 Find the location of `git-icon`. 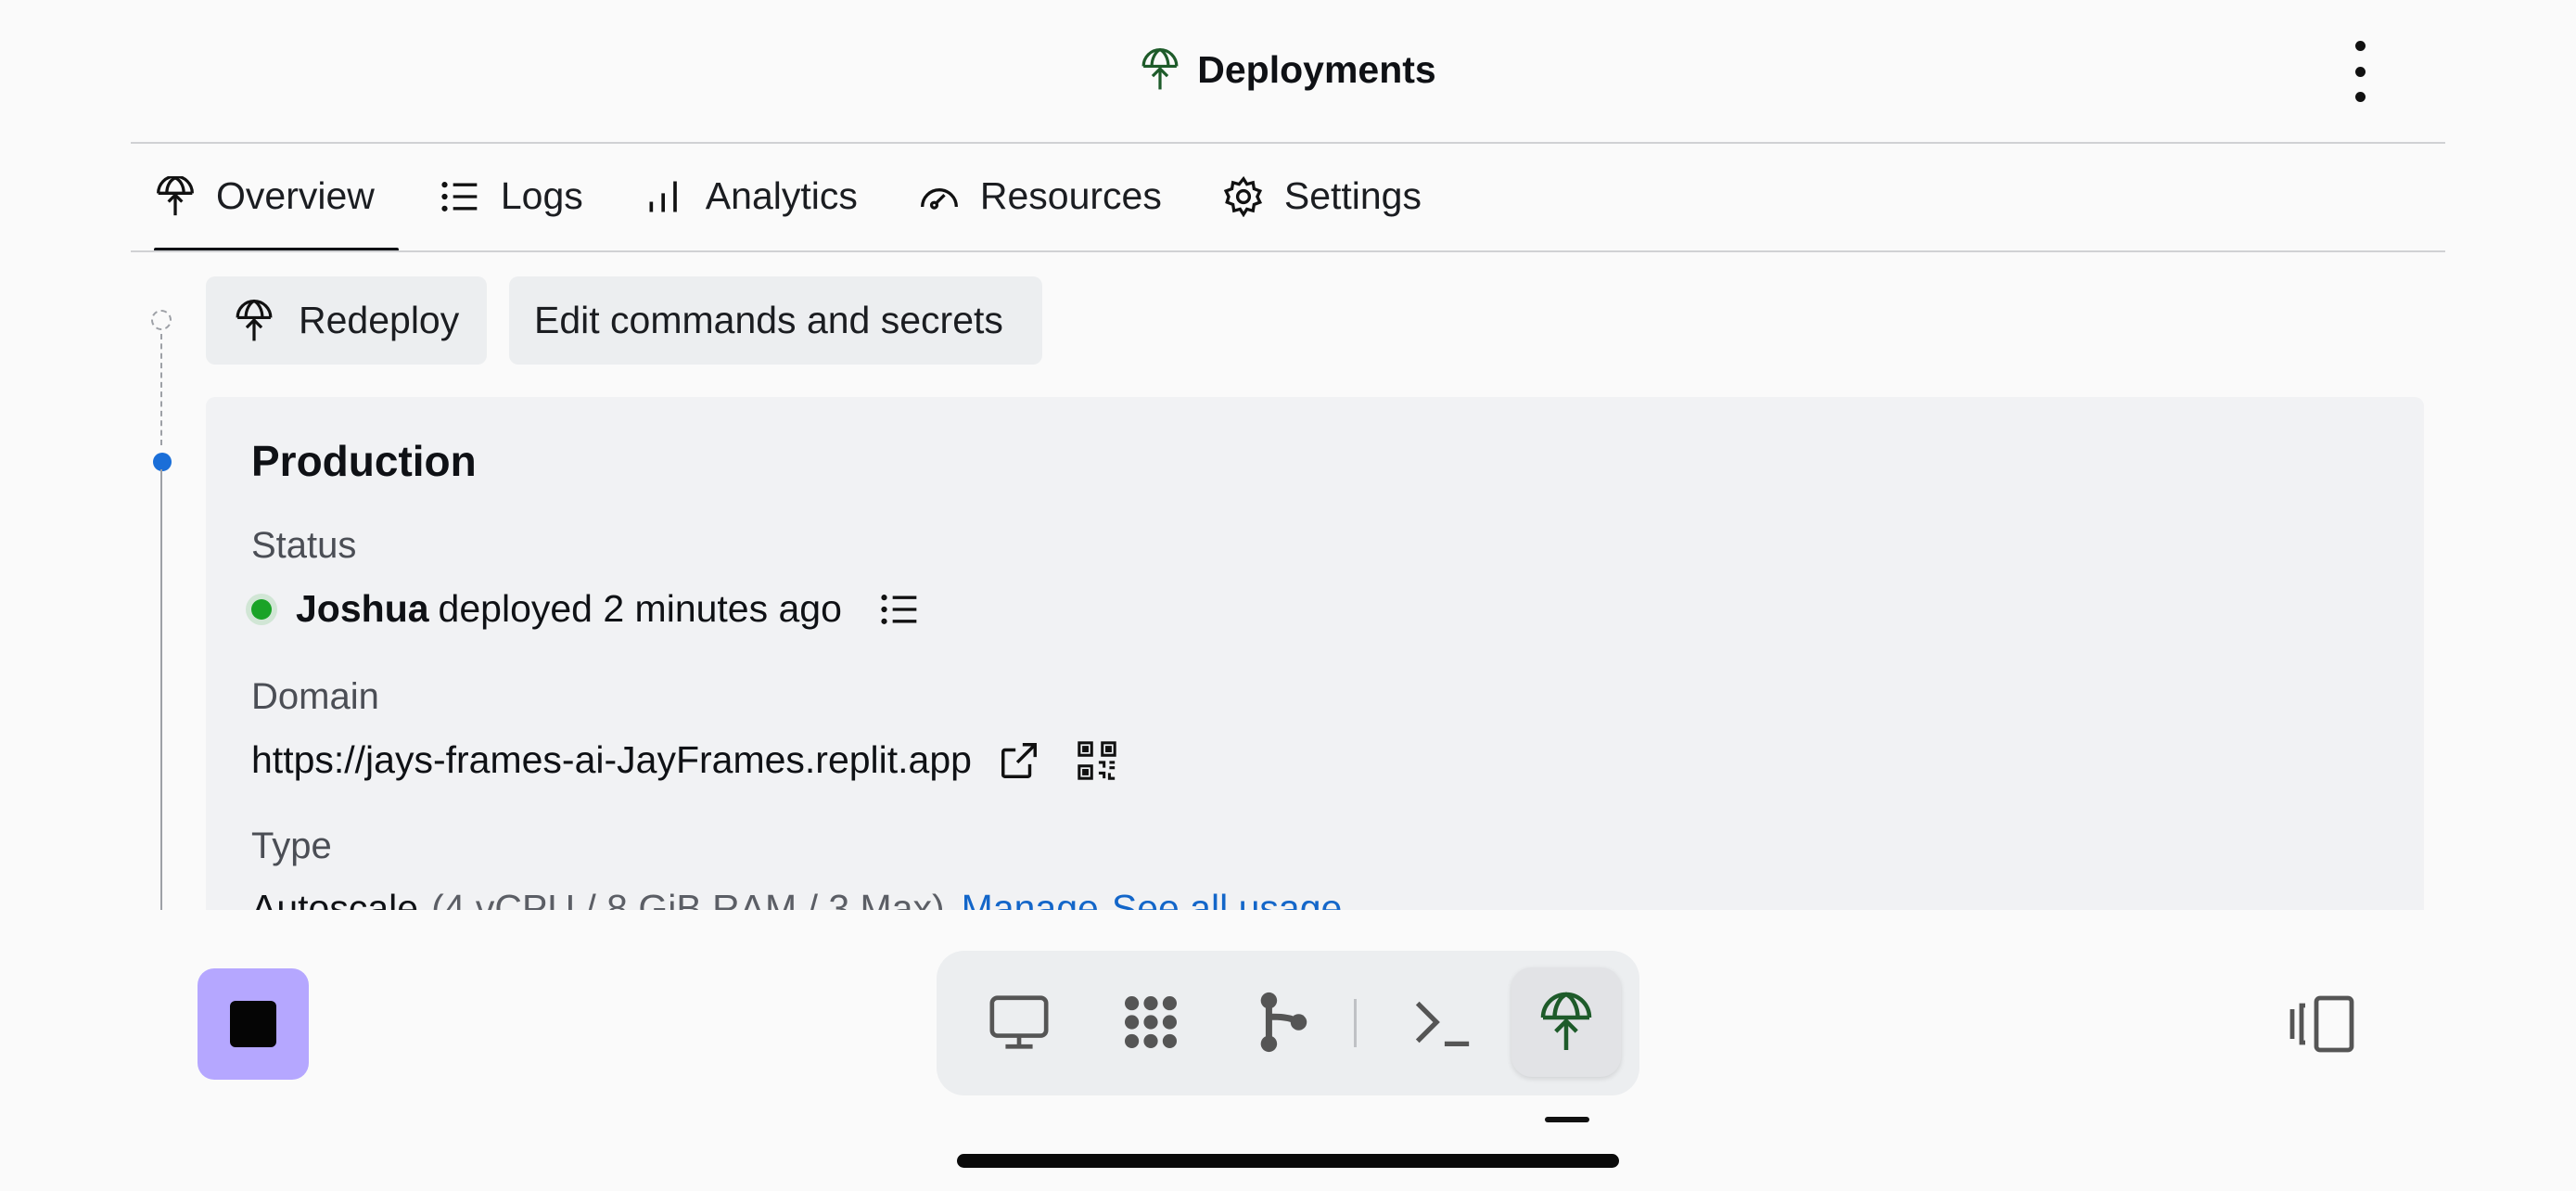

git-icon is located at coordinates (1283, 1022).